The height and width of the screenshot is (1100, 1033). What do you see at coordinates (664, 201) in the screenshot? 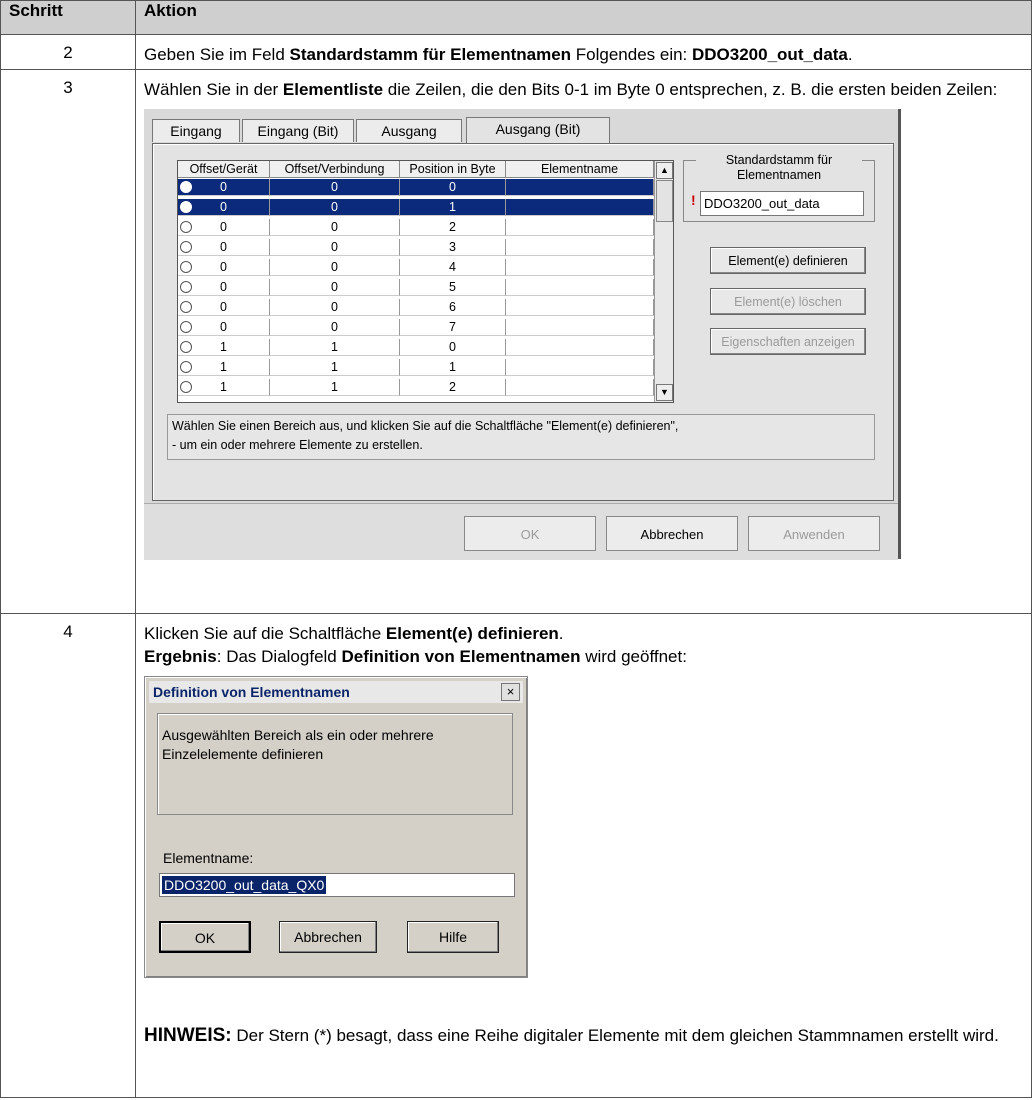
I see `scroll-thumb` at bounding box center [664, 201].